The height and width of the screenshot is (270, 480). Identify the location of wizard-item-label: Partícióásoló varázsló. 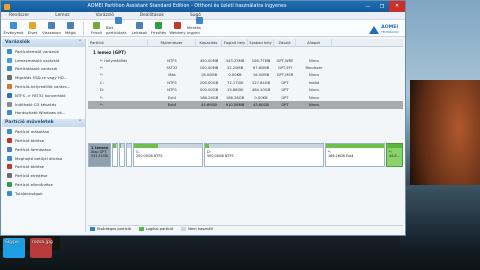
(36, 69).